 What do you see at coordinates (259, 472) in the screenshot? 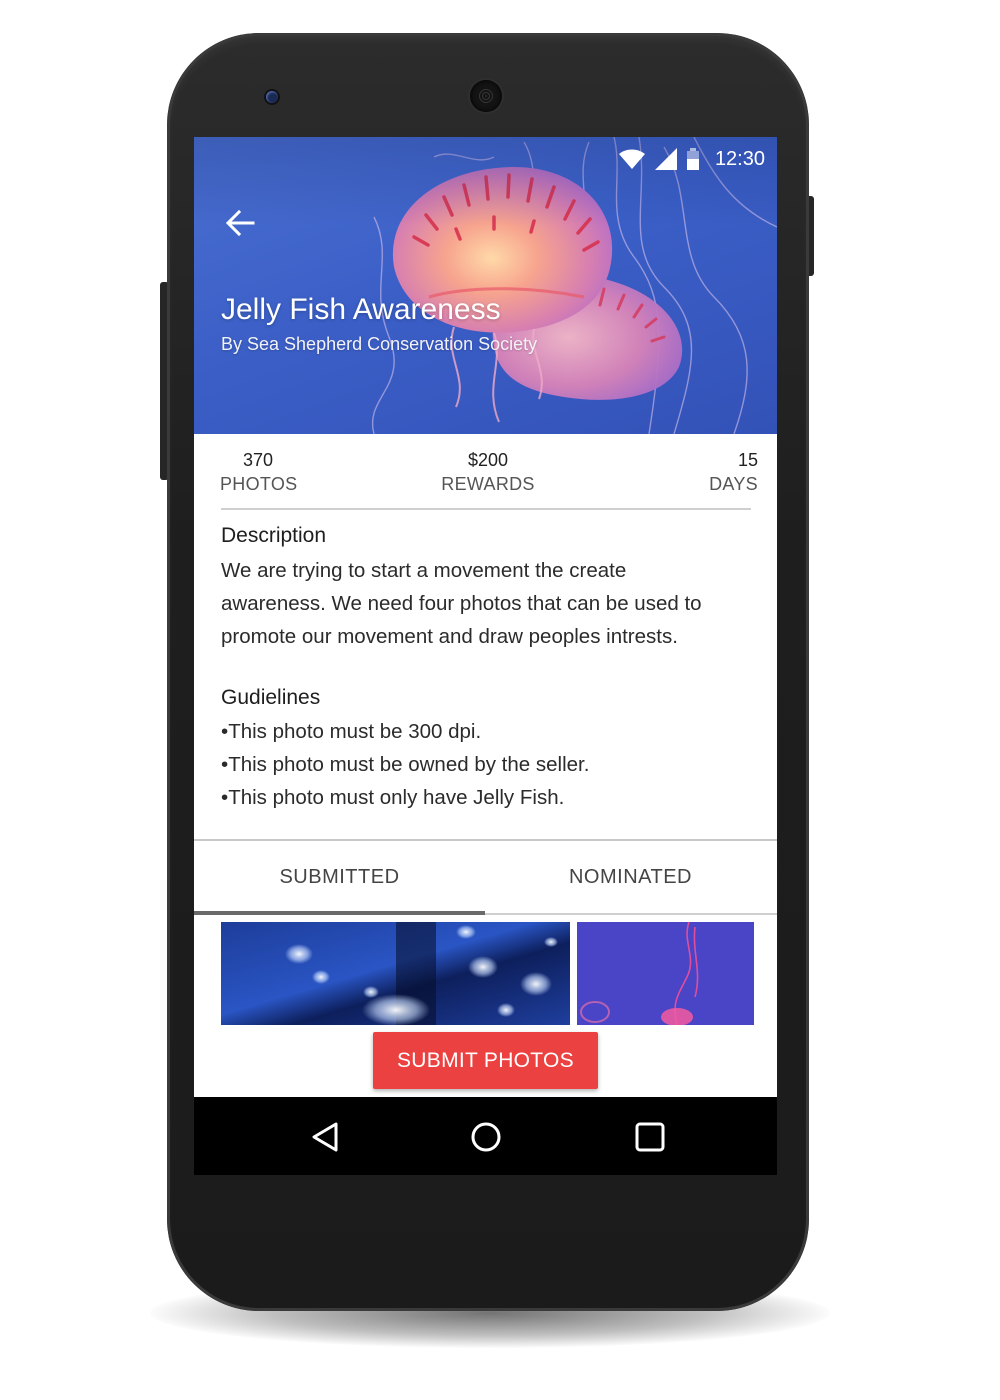
I see `stat-photos: 370 PHOTOS` at bounding box center [259, 472].